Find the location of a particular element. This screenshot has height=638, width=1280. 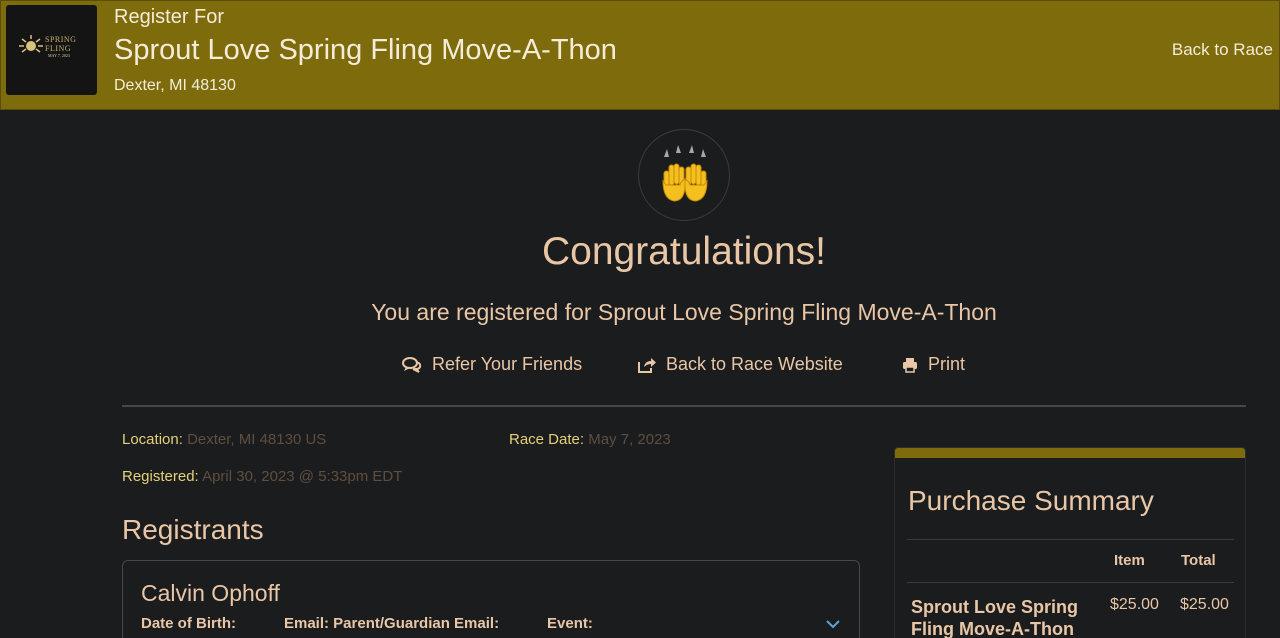

section-divider is located at coordinates (684, 406).